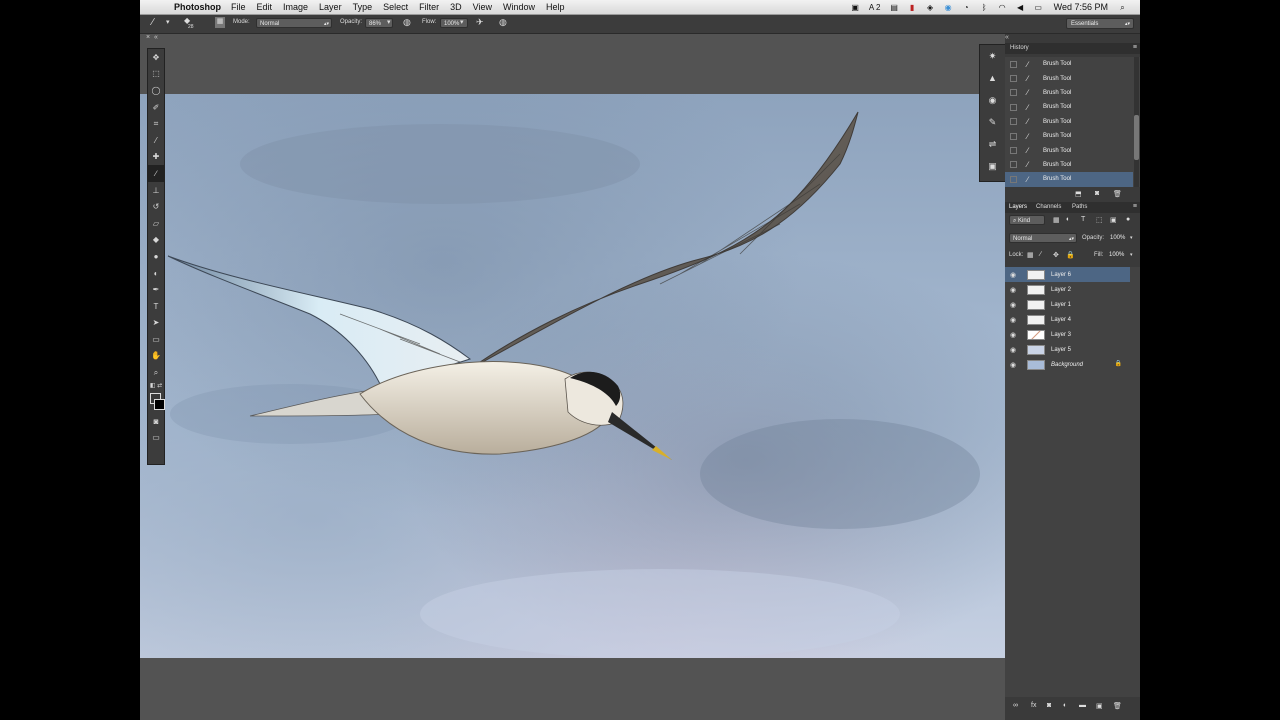 This screenshot has height=720, width=1280. What do you see at coordinates (148, 37) in the screenshot?
I see `close-panel-icon: ×` at bounding box center [148, 37].